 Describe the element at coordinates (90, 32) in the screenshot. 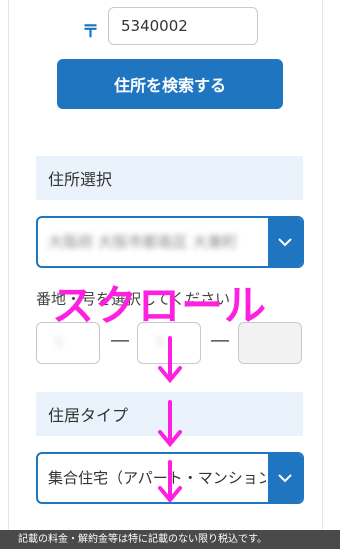

I see `postal-mark-icon: 〒` at that location.